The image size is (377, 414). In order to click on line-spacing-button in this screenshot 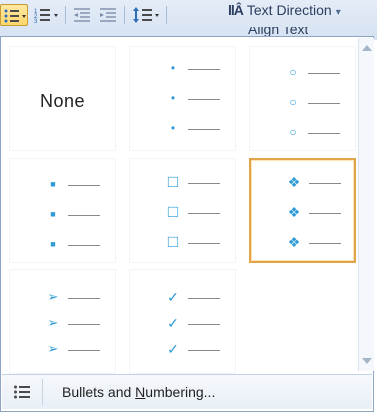, I will do `click(146, 15)`.